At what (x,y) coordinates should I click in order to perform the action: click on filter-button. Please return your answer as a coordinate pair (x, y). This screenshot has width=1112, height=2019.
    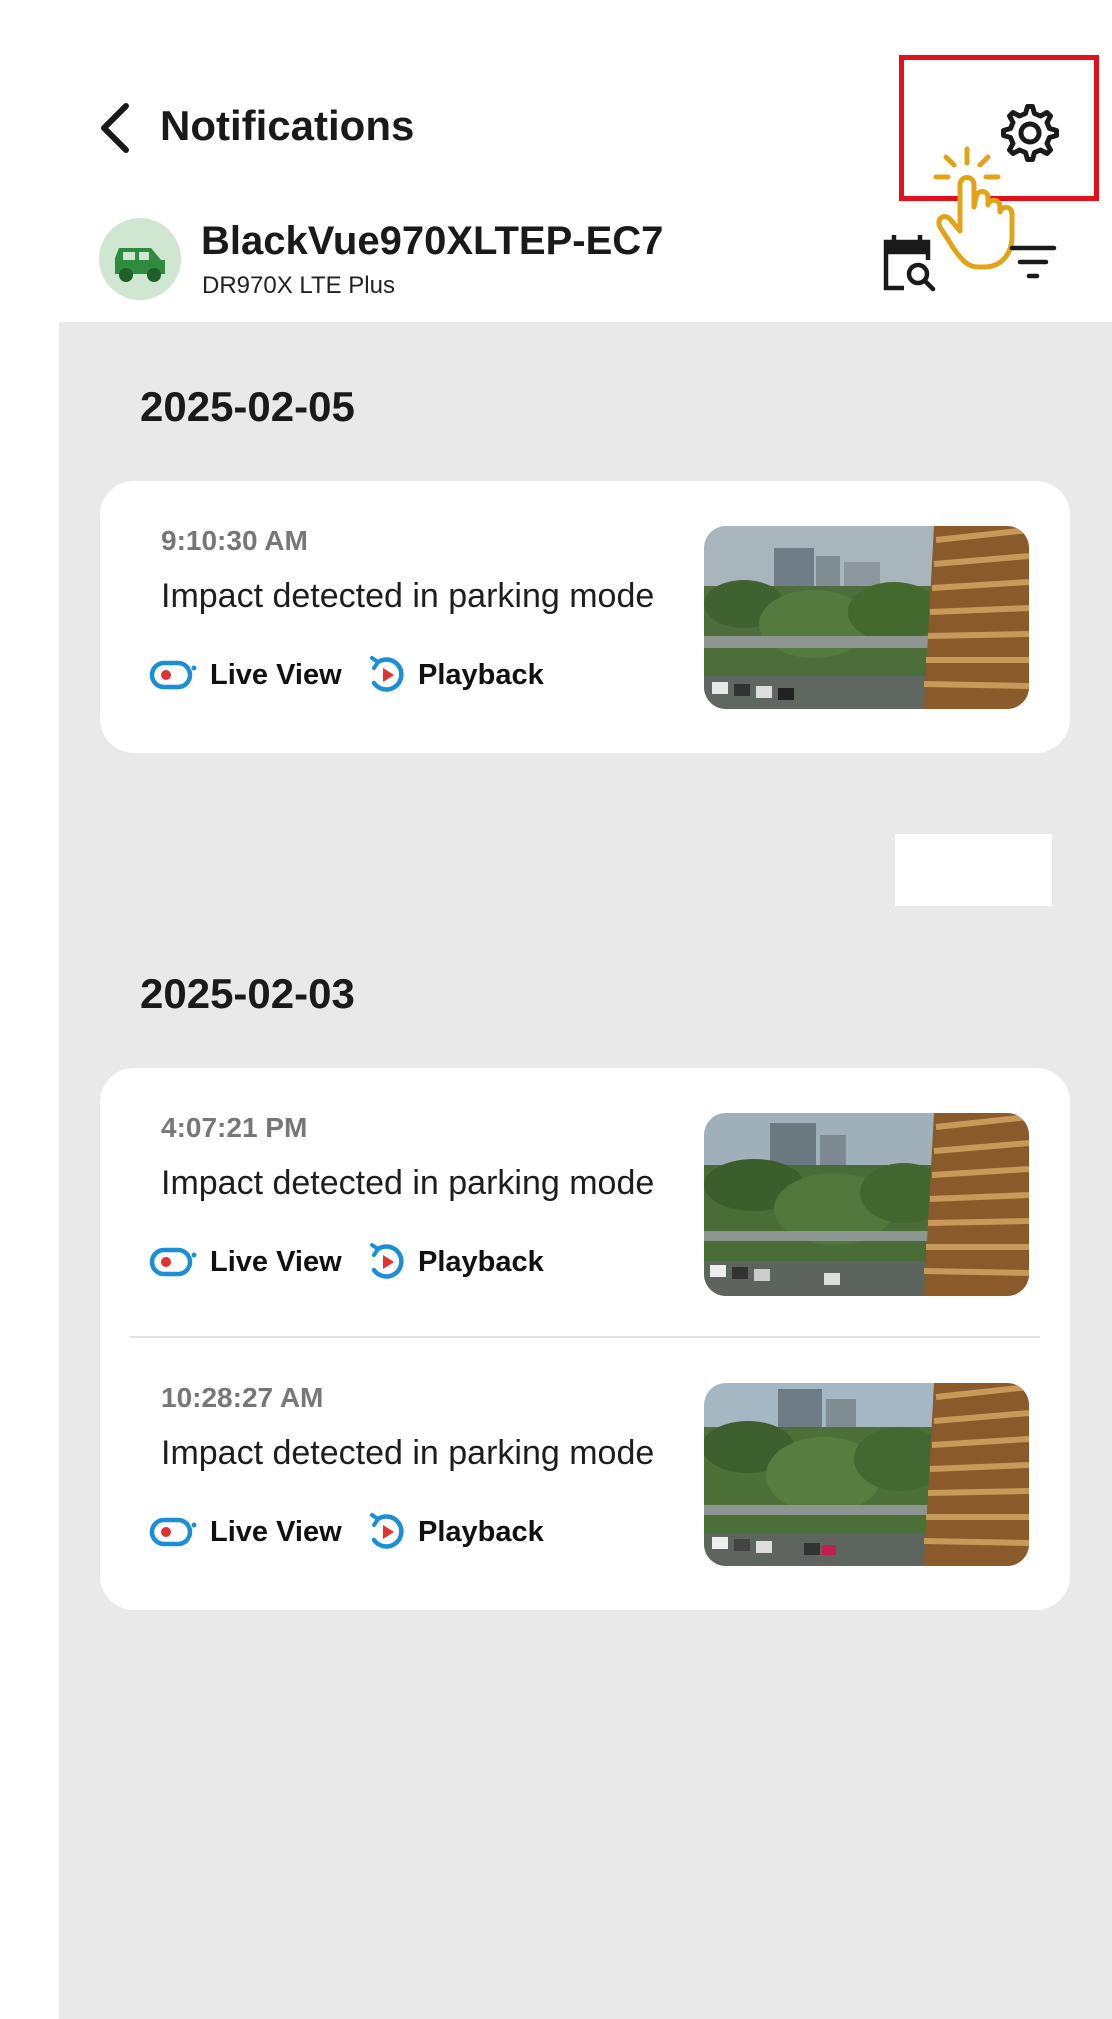
    Looking at the image, I should click on (1033, 263).